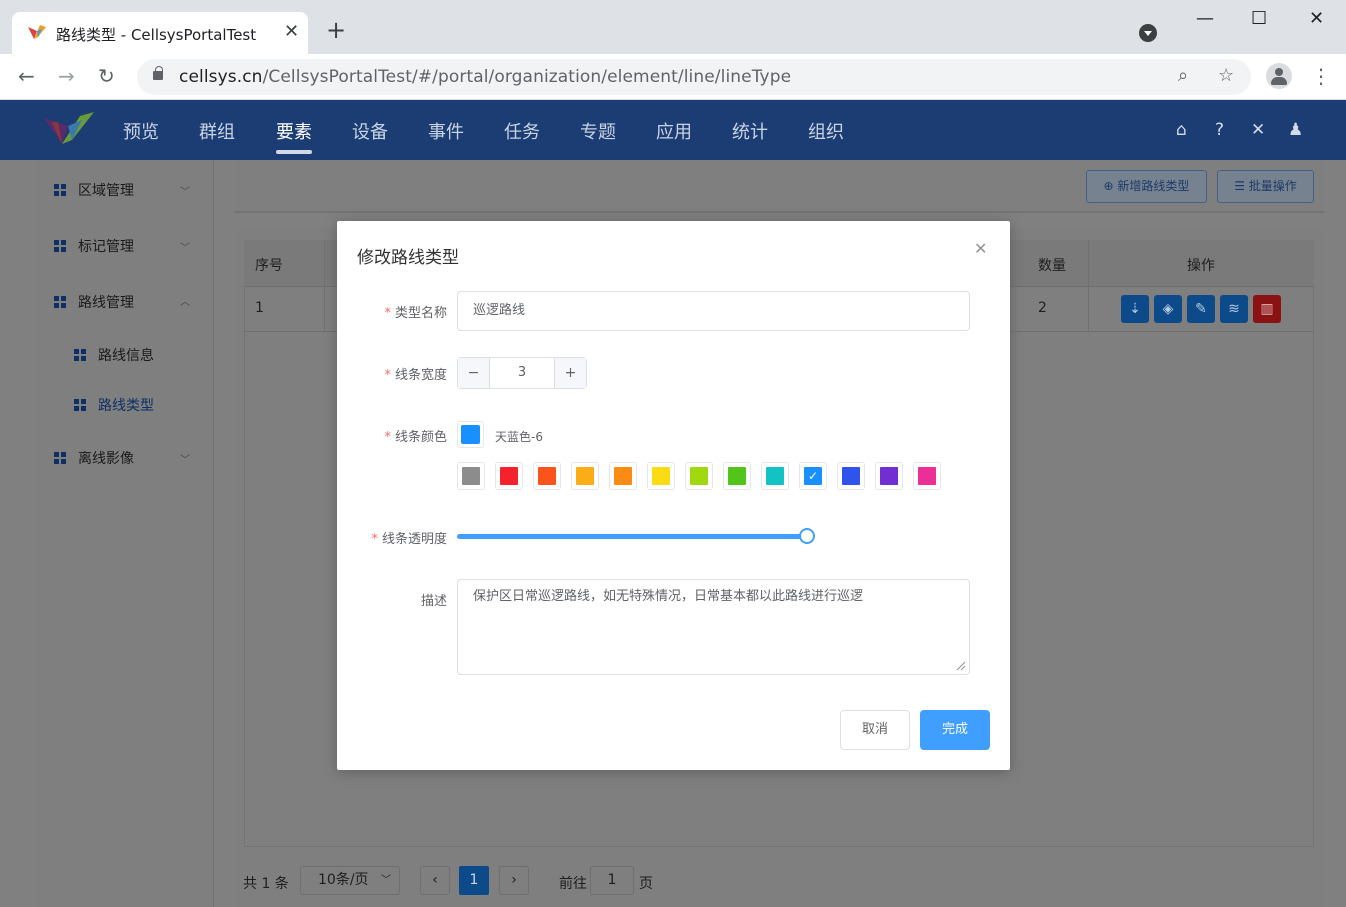  Describe the element at coordinates (156, 35) in the screenshot. I see `tab-title: 路线类型 - CellsysPortalTest` at that location.